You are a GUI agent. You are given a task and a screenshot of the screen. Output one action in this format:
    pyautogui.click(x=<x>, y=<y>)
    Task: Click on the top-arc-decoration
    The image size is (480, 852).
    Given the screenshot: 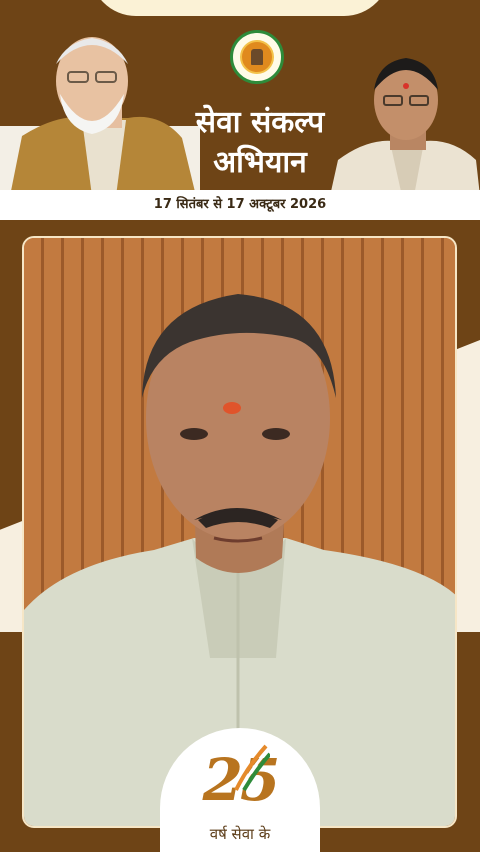 What is the action you would take?
    pyautogui.click(x=240, y=8)
    